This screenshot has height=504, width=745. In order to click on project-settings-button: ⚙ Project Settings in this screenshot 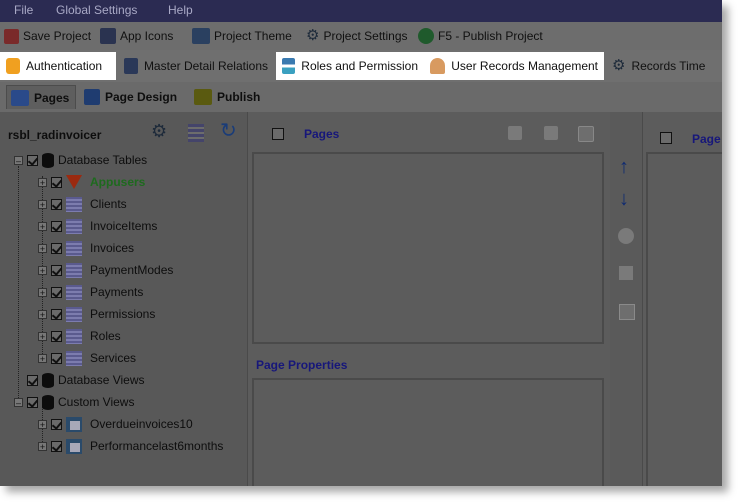, I will do `click(357, 36)`.